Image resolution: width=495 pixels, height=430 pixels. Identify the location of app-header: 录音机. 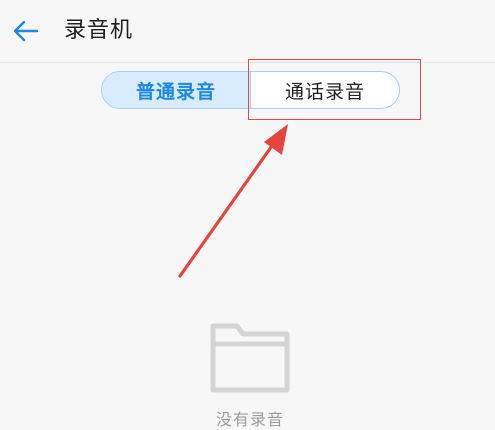
(247, 31).